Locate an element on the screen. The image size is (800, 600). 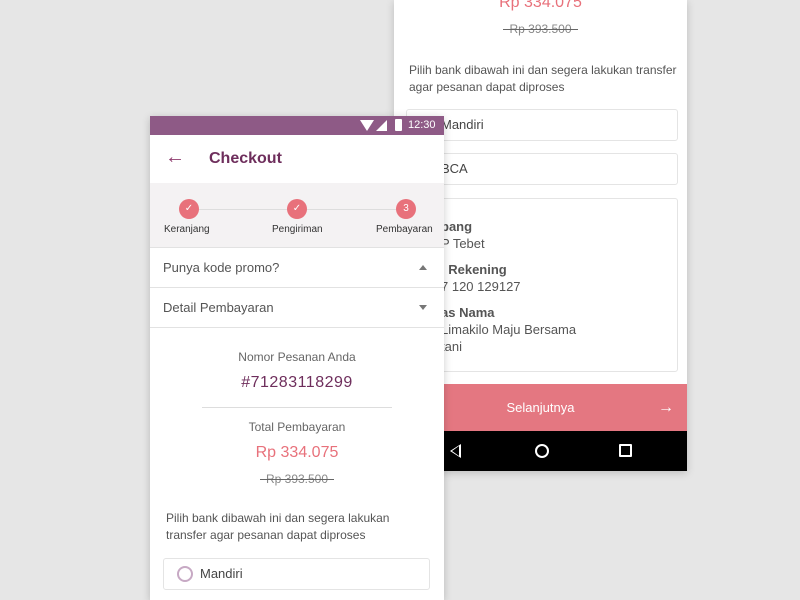
branch-value: P Tebet is located at coordinates (463, 243).